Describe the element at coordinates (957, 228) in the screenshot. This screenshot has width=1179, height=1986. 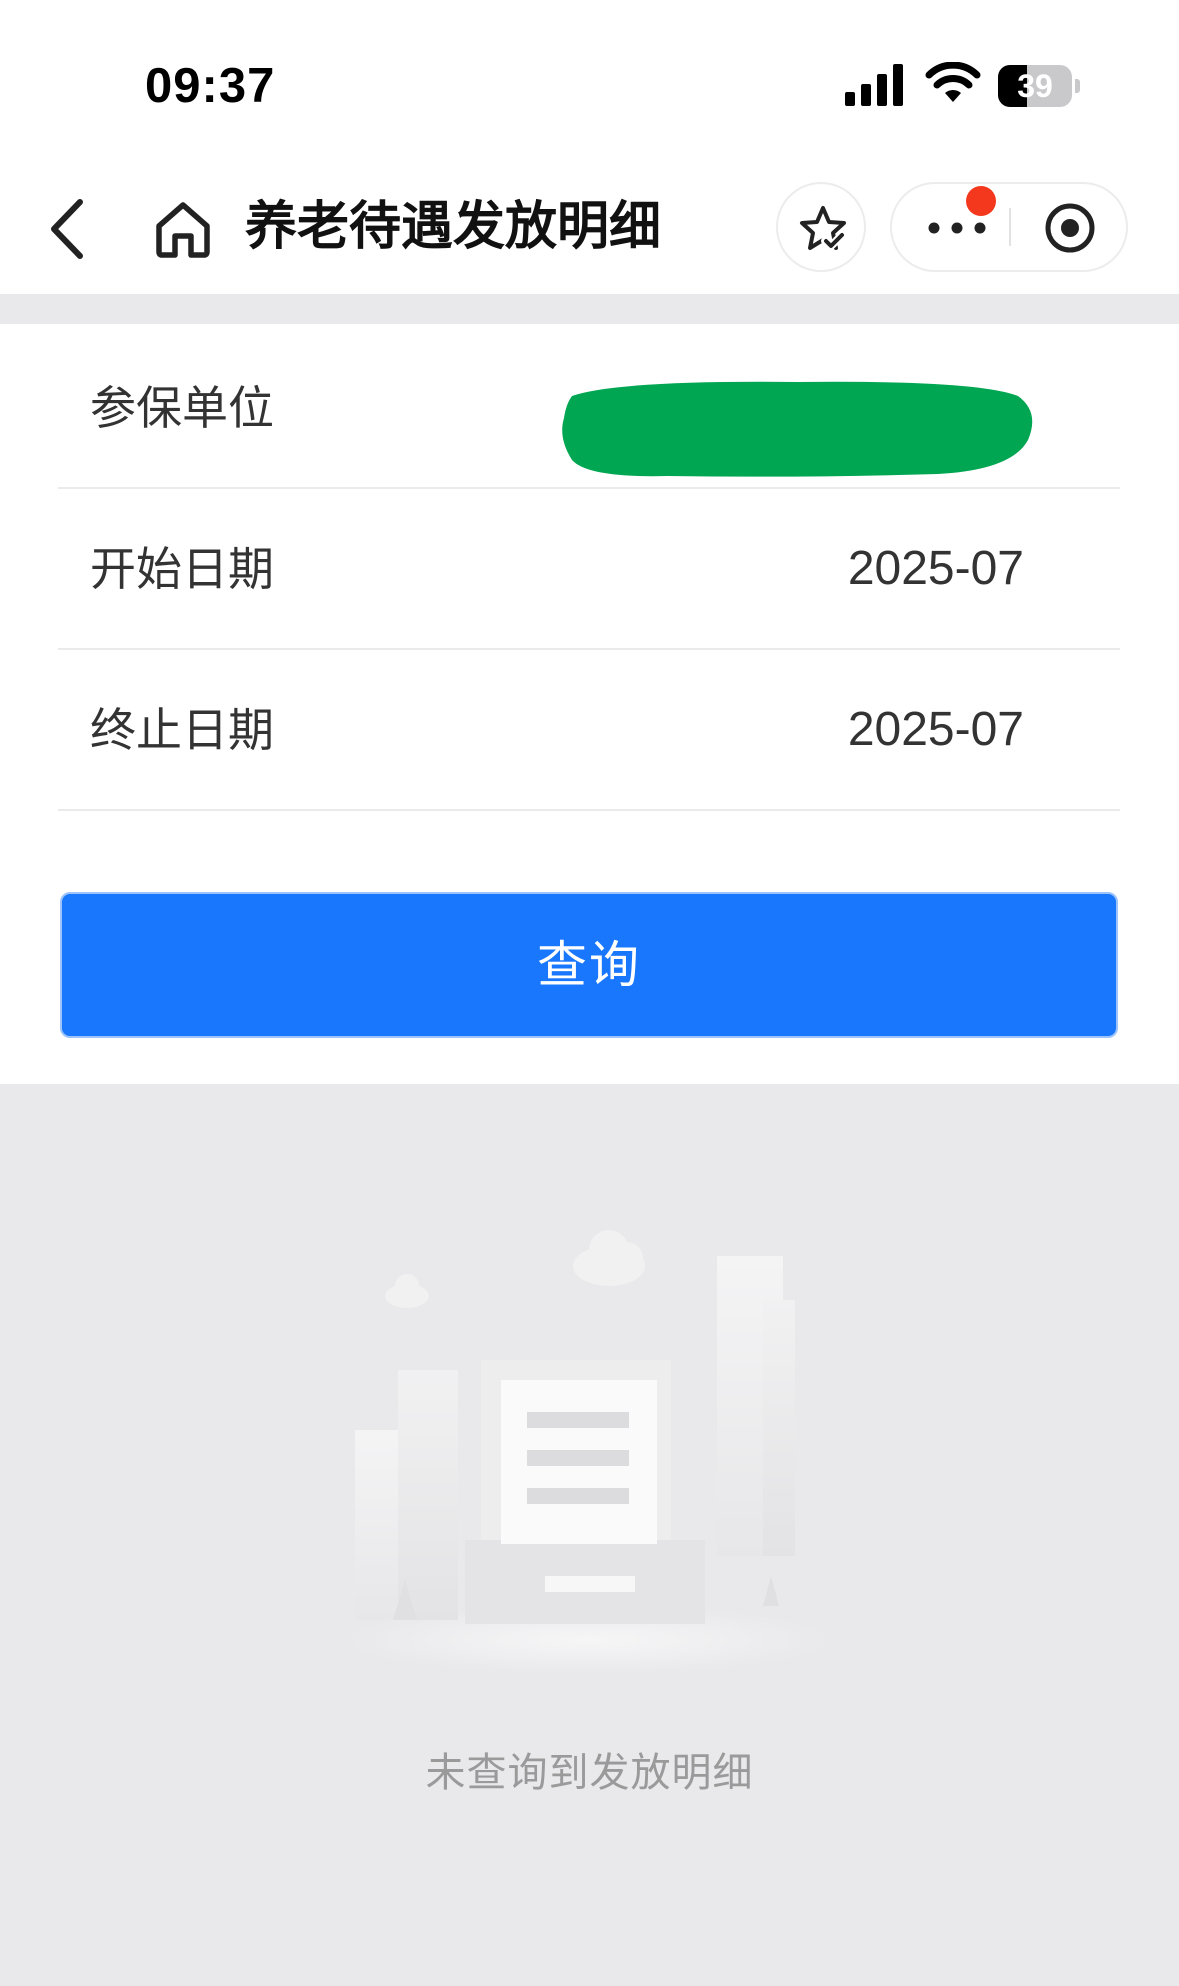
I see `more-icon` at that location.